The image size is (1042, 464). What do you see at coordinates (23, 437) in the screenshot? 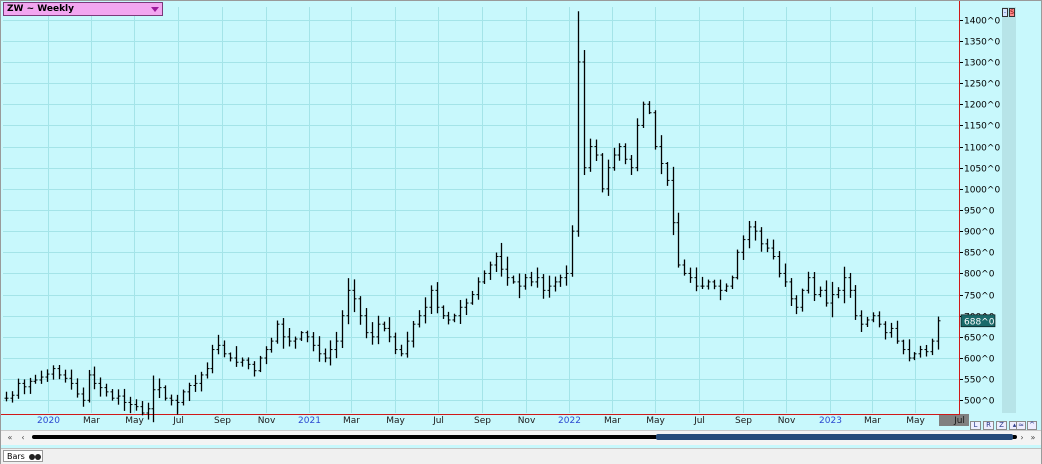
I see `scroll-left-button: ‹` at bounding box center [23, 437].